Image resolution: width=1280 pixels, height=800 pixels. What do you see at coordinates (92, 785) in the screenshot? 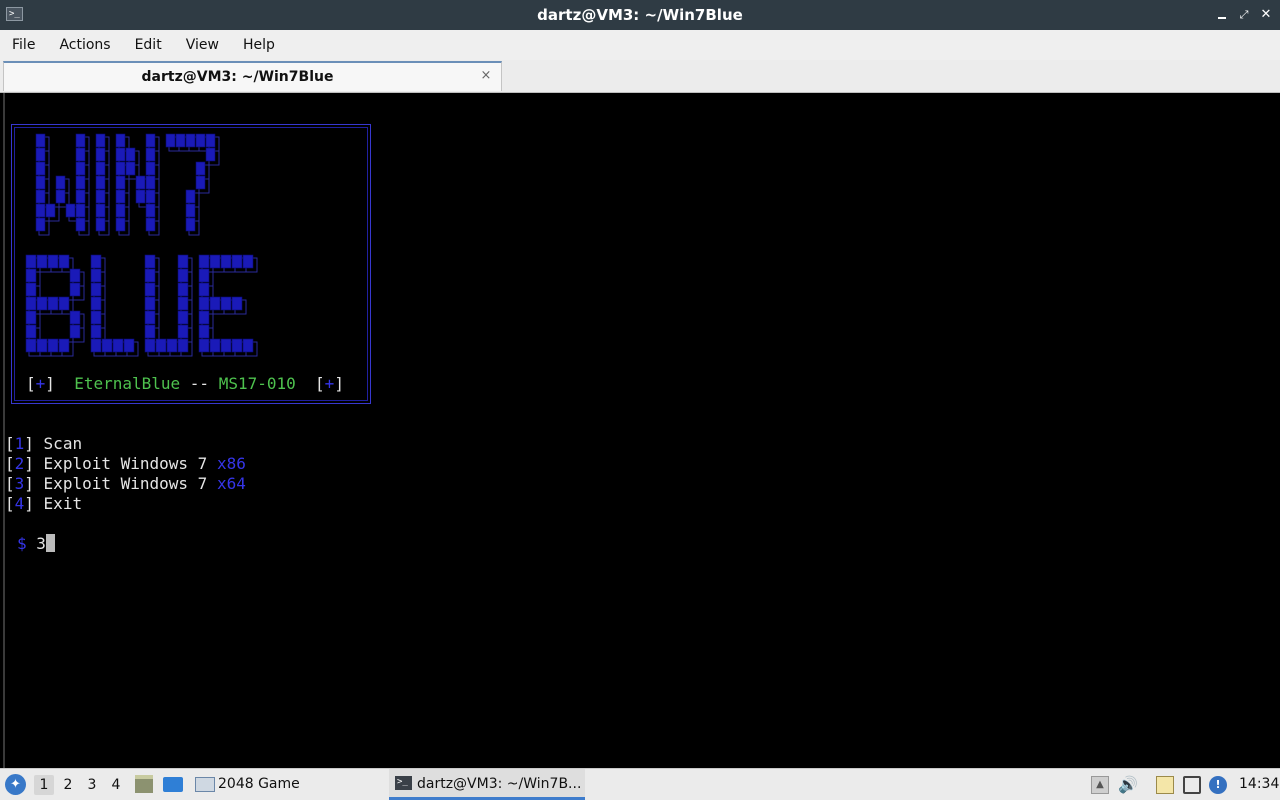
I see `workspace-3: 3` at bounding box center [92, 785].